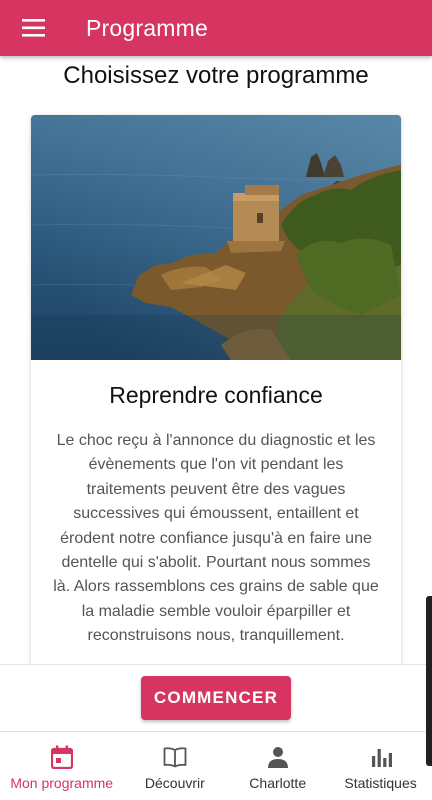  What do you see at coordinates (429, 681) in the screenshot?
I see `scroll-indicator` at bounding box center [429, 681].